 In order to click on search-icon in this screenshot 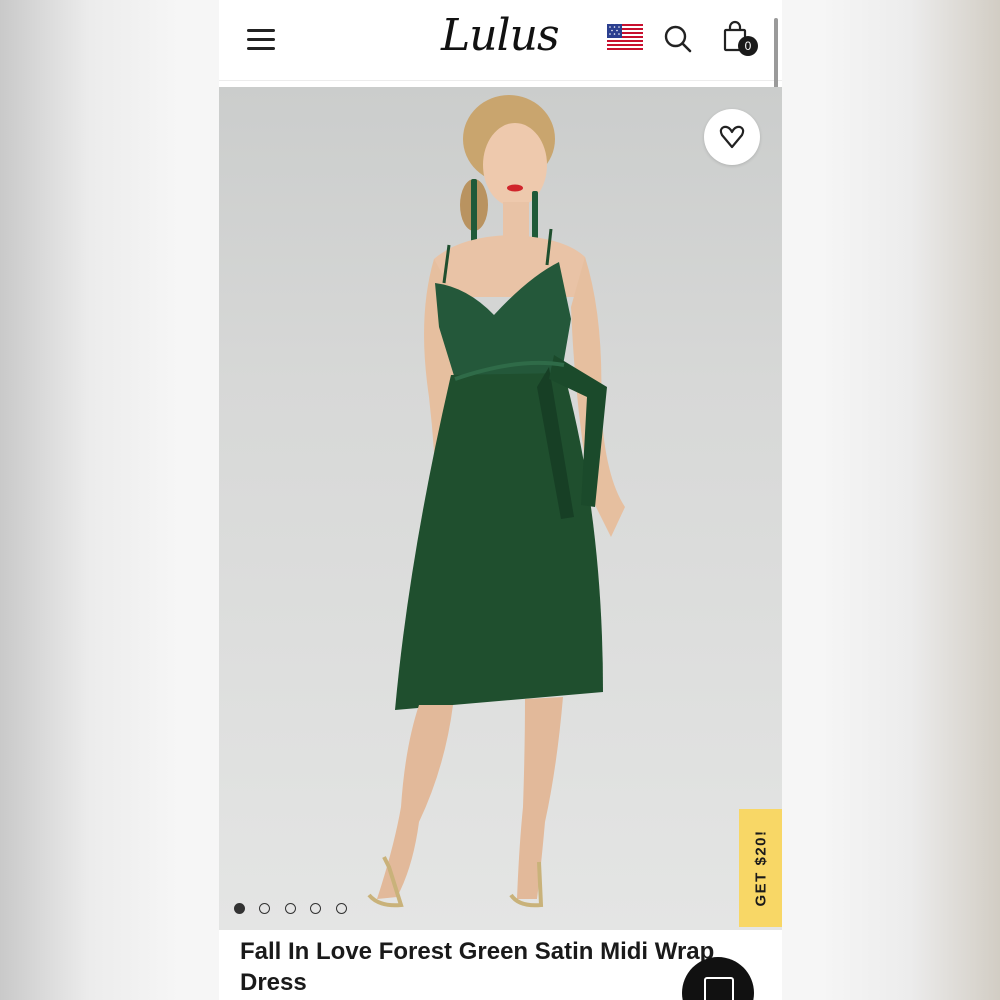, I will do `click(678, 39)`.